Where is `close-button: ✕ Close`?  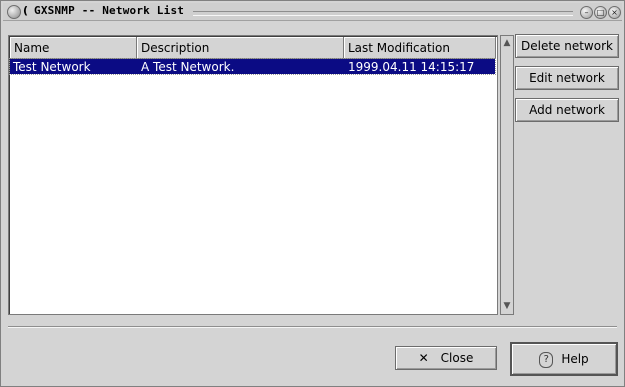 close-button: ✕ Close is located at coordinates (446, 358).